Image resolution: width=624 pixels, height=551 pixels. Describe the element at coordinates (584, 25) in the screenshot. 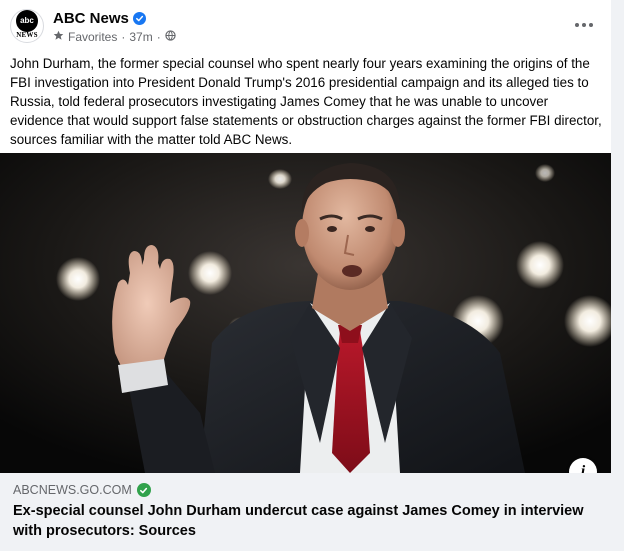

I see `more-options-icon` at that location.